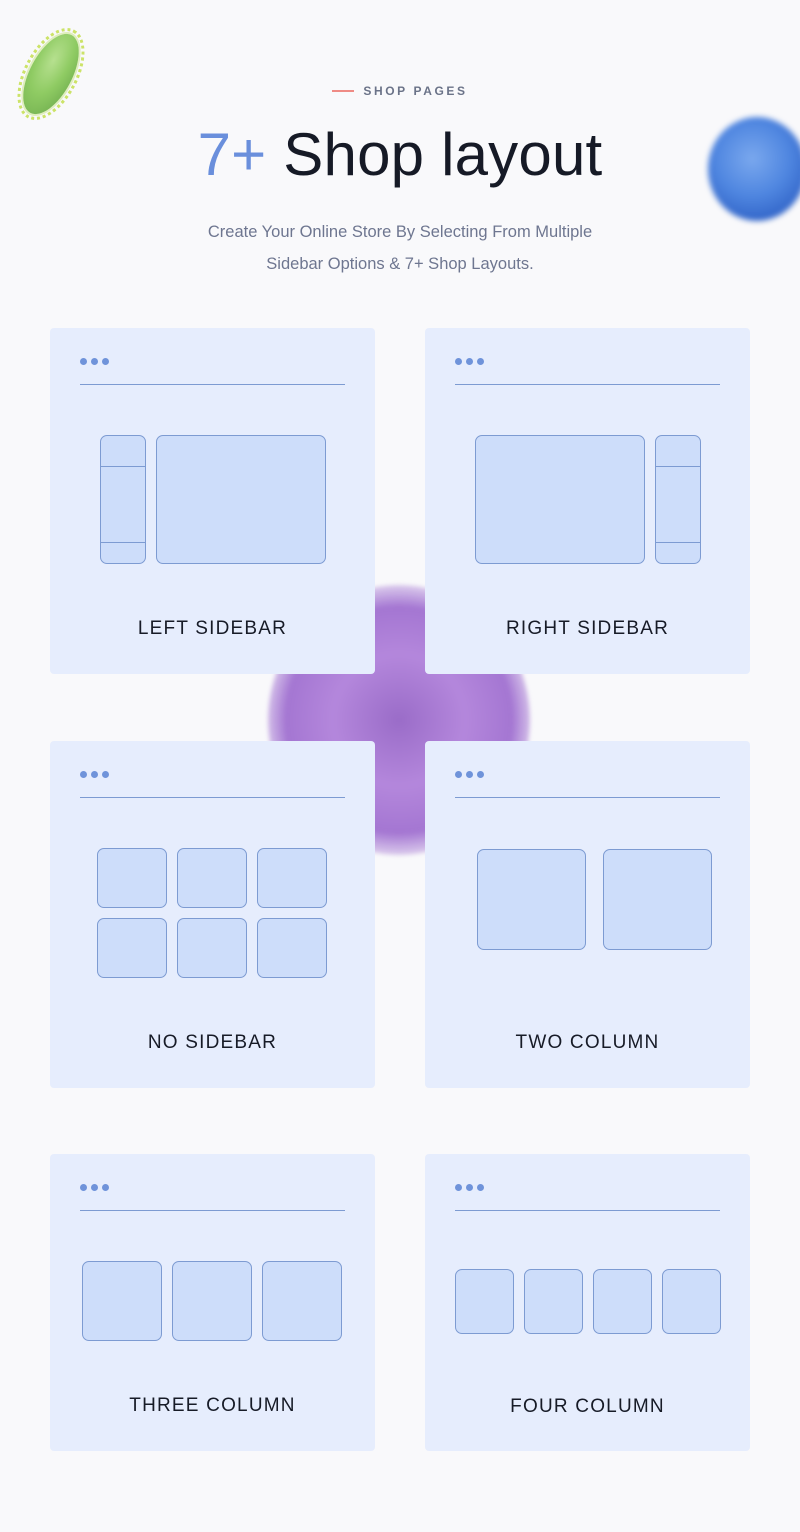  What do you see at coordinates (587, 914) in the screenshot?
I see `layout-card-two-column: TWO COLUMN` at bounding box center [587, 914].